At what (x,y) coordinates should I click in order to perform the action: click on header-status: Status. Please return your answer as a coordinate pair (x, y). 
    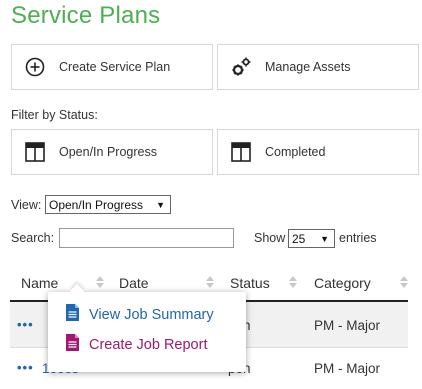
    Looking at the image, I should click on (250, 283).